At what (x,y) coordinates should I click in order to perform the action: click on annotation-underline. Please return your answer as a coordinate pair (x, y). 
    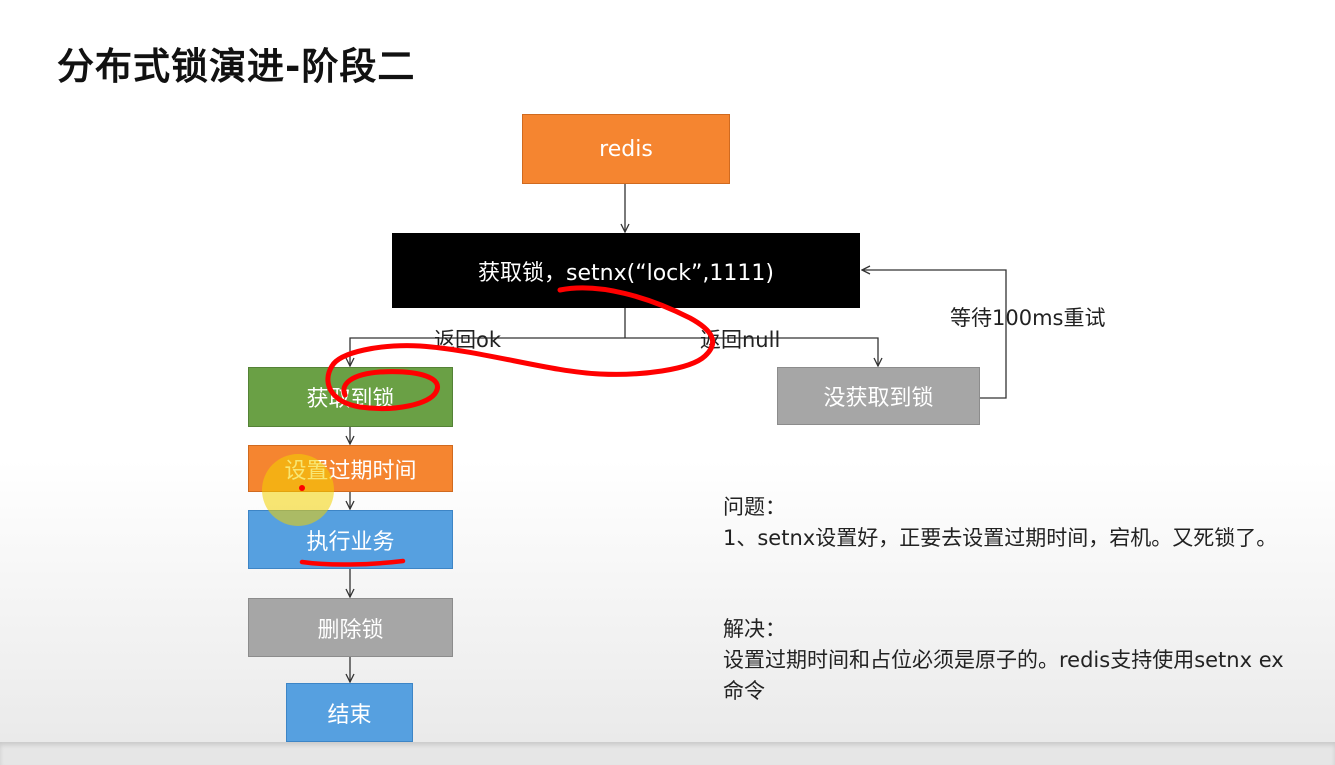
    Looking at the image, I should click on (352, 562).